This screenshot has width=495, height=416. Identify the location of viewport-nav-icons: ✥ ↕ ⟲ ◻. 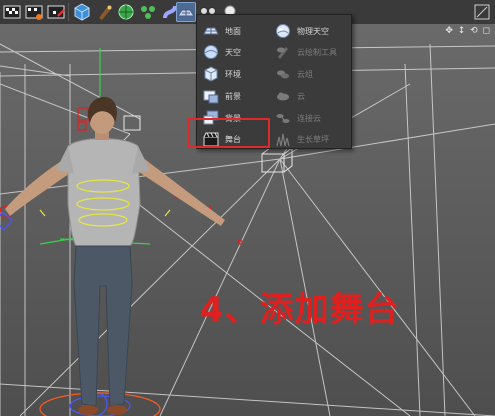
(468, 31).